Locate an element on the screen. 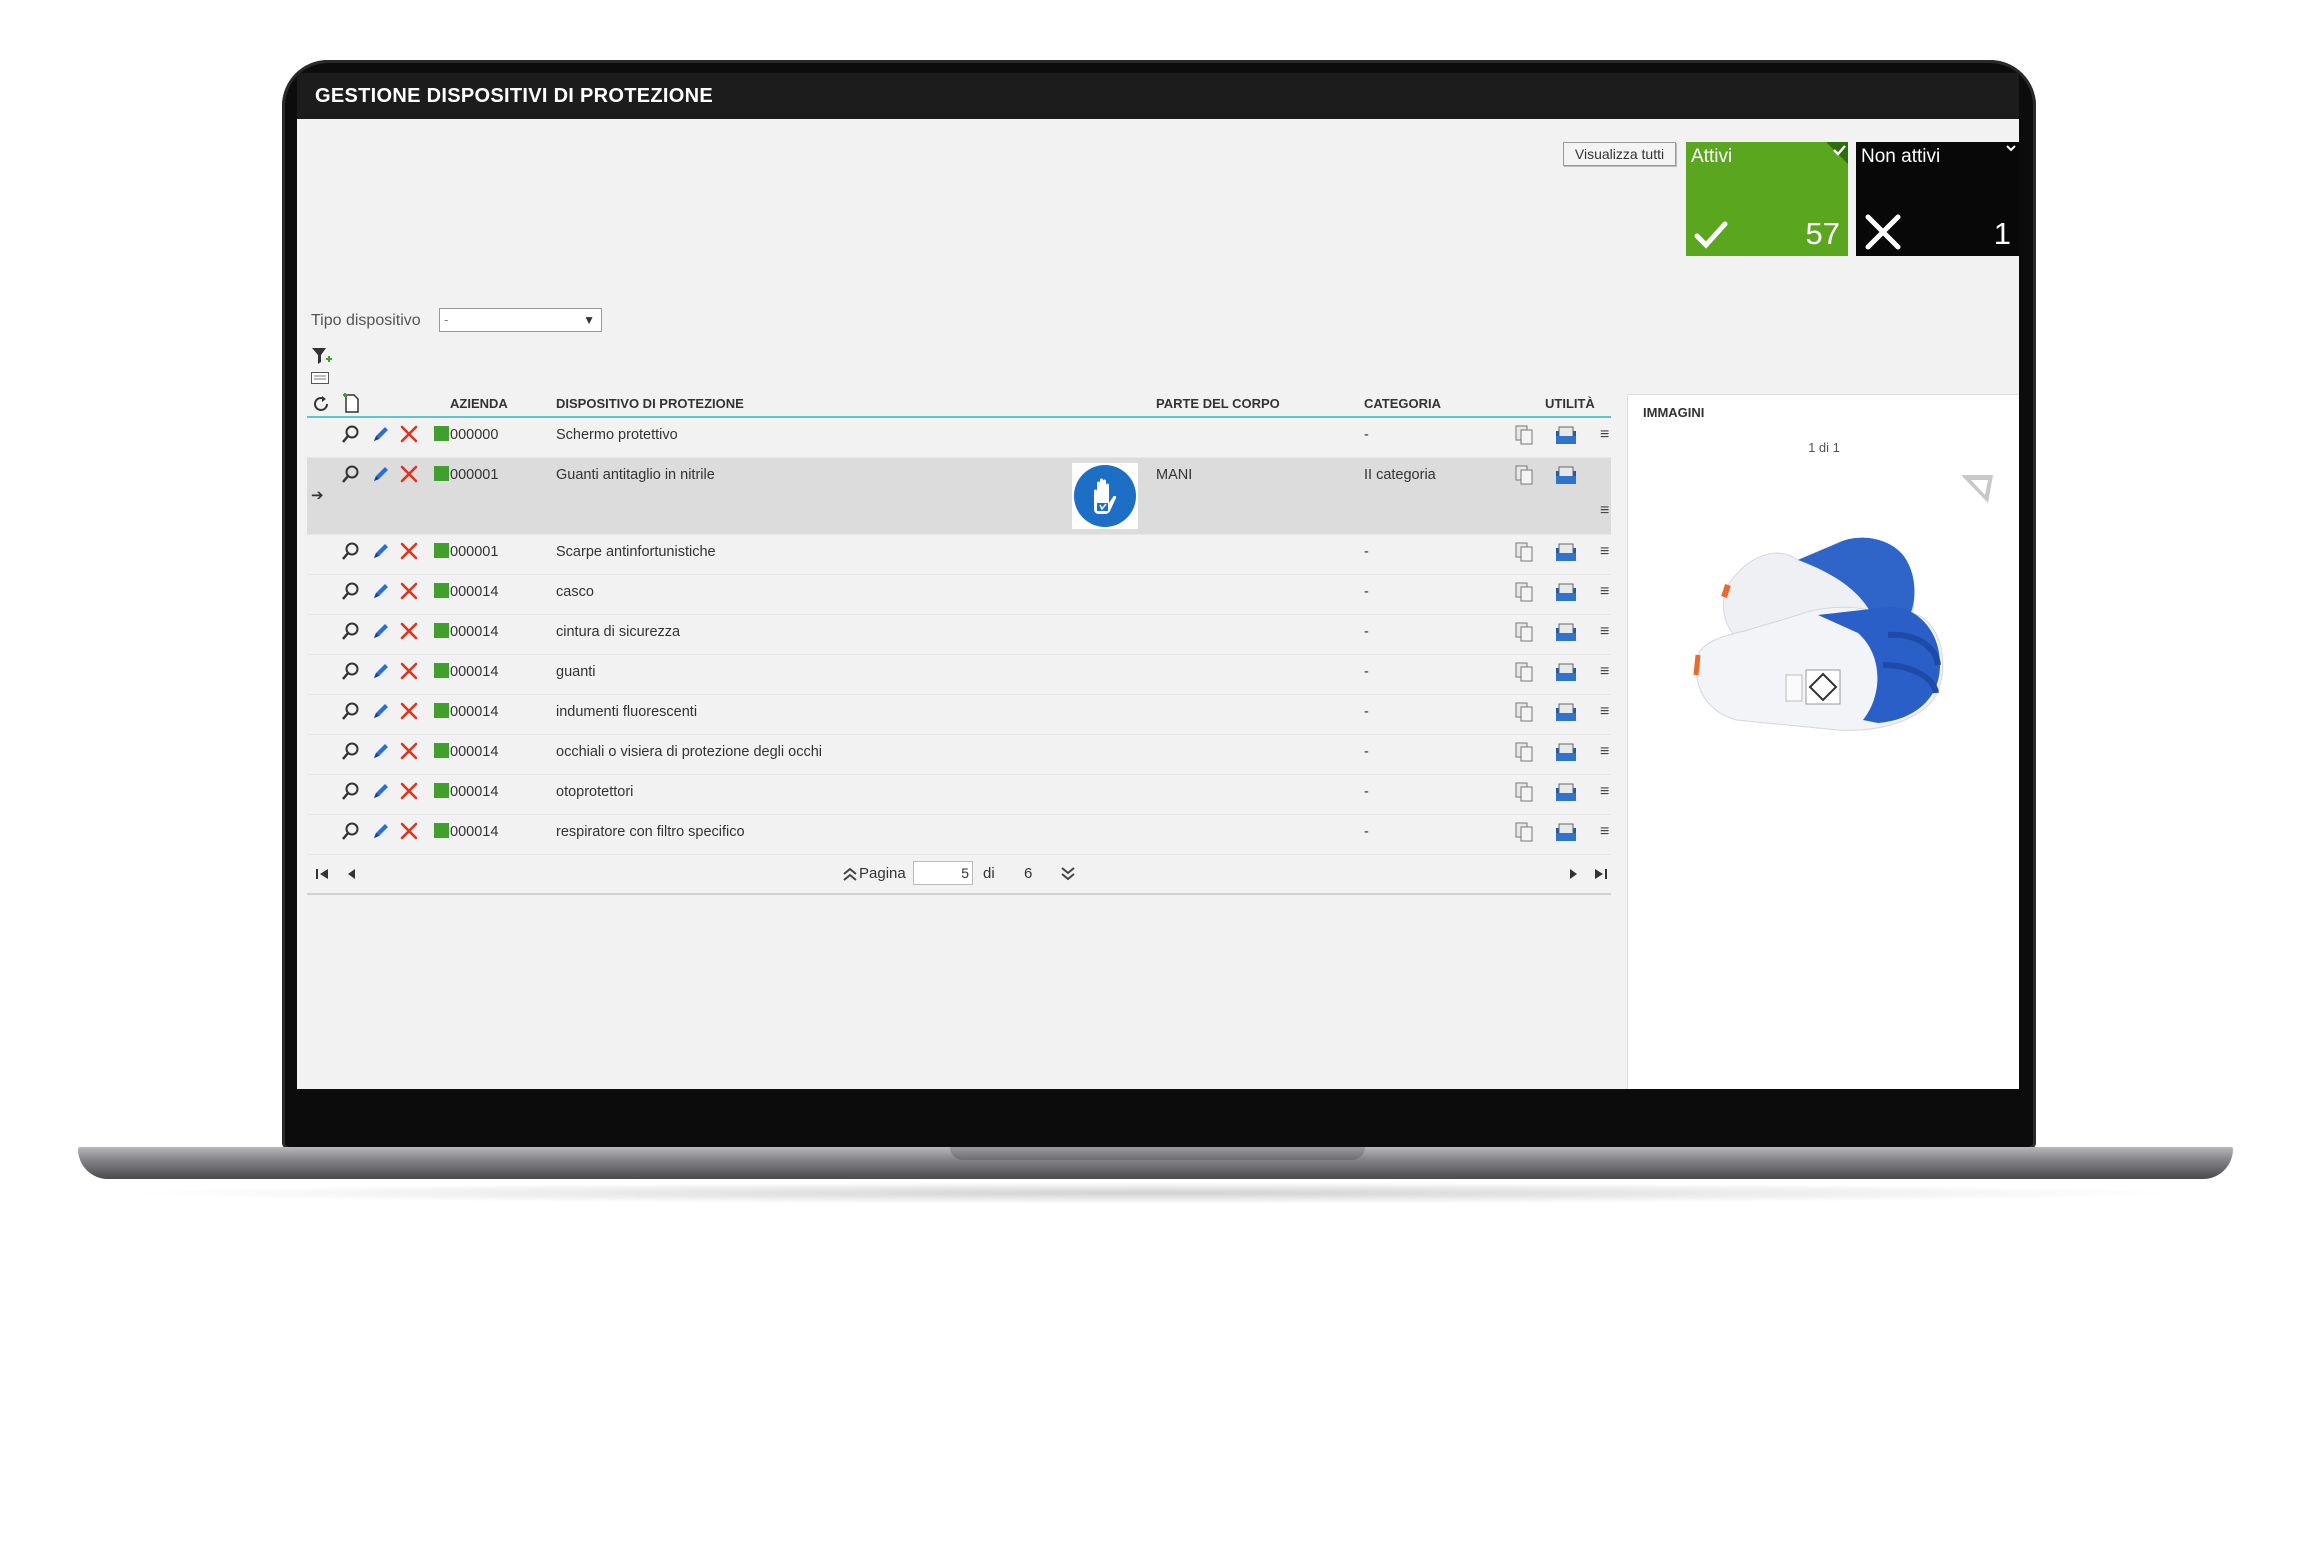  table-row: 000014 otoprotettori - ≡ is located at coordinates (959, 795).